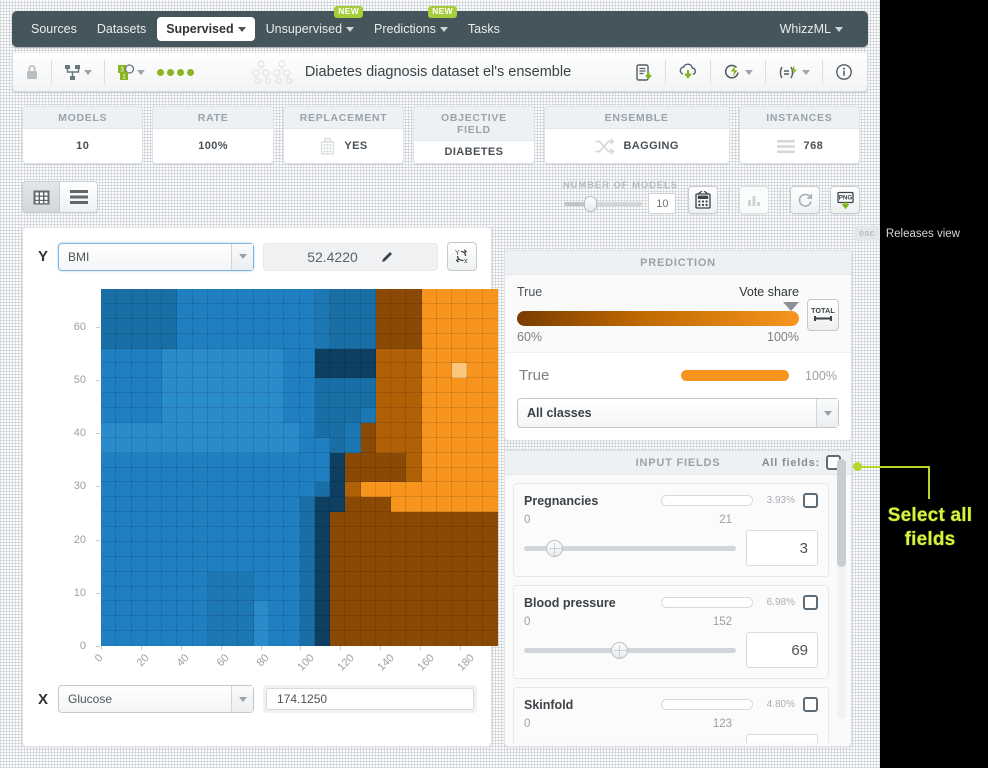 The image size is (988, 768). What do you see at coordinates (644, 72) in the screenshot?
I see `clipboard-download-button` at bounding box center [644, 72].